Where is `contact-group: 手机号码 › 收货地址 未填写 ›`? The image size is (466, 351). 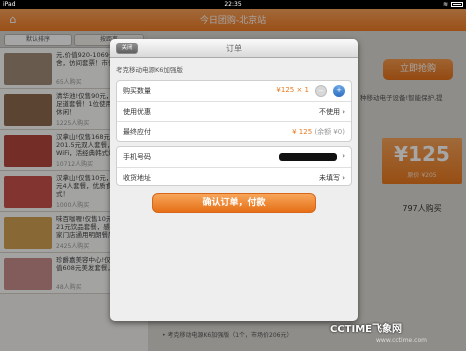 contact-group: 手机号码 › 收货地址 未填写 › is located at coordinates (234, 166).